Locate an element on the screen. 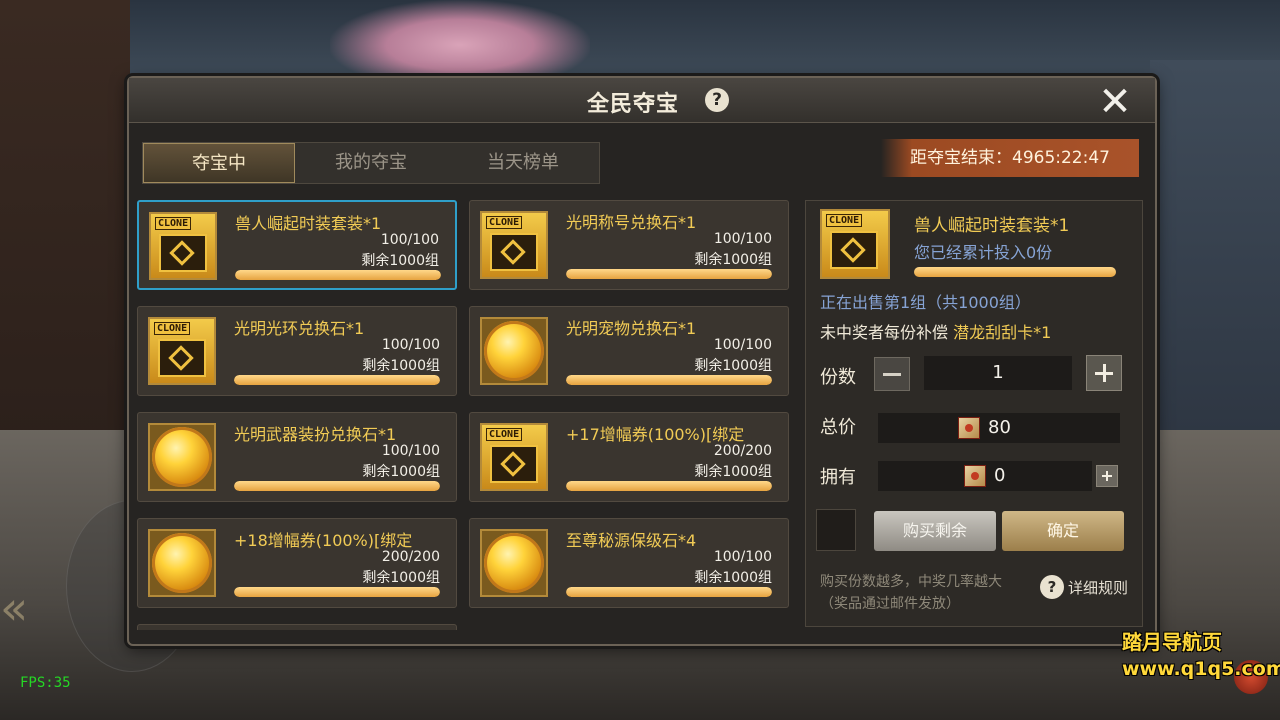 The width and height of the screenshot is (1280, 720). tab-my-treasure: 我的夺宝 is located at coordinates (371, 163).